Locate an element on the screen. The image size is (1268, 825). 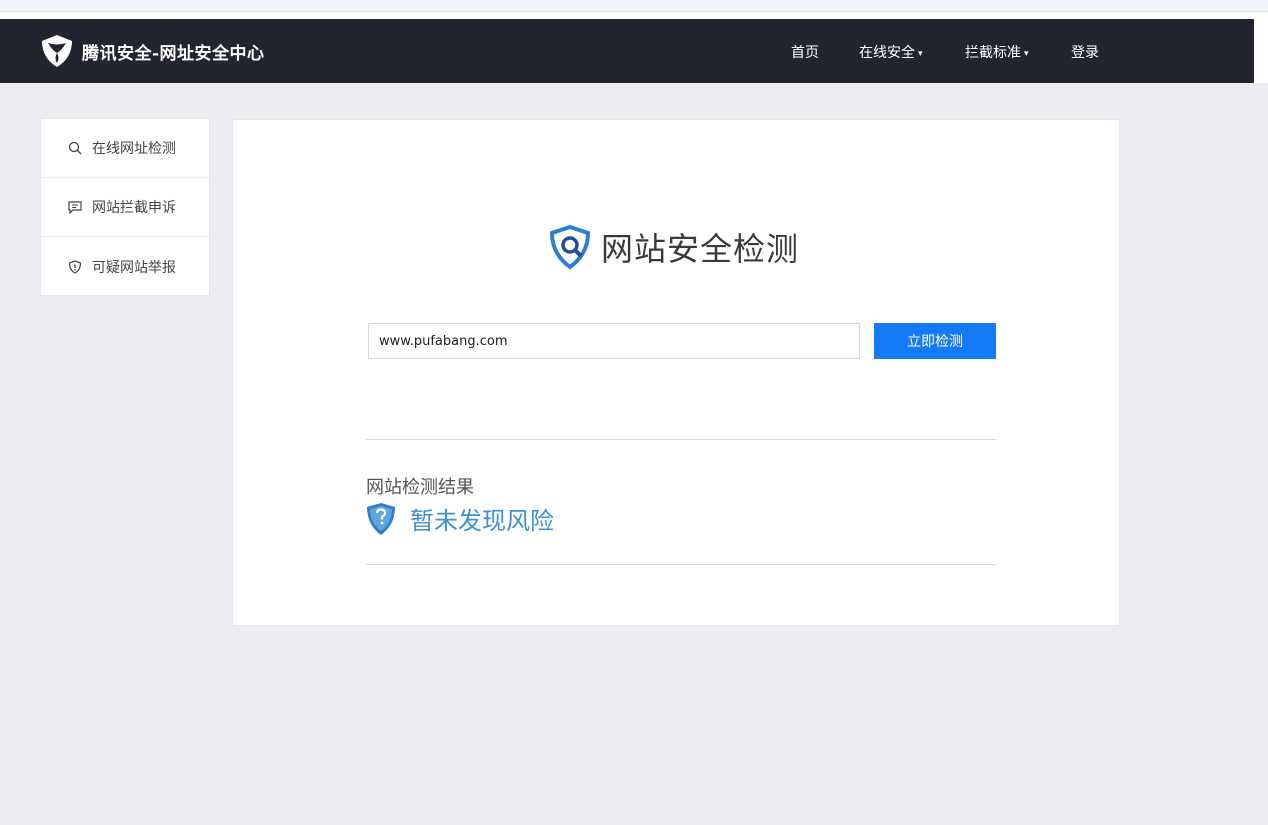
nav-home: 首页 is located at coordinates (805, 52).